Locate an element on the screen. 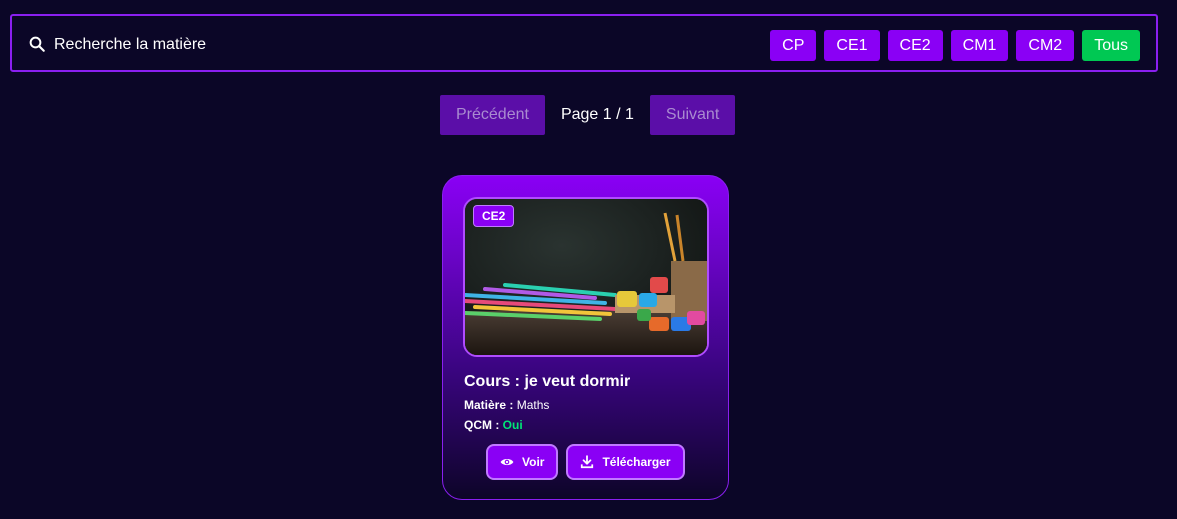 This screenshot has height=519, width=1177. card-actions: Voir Télécharger is located at coordinates (585, 462).